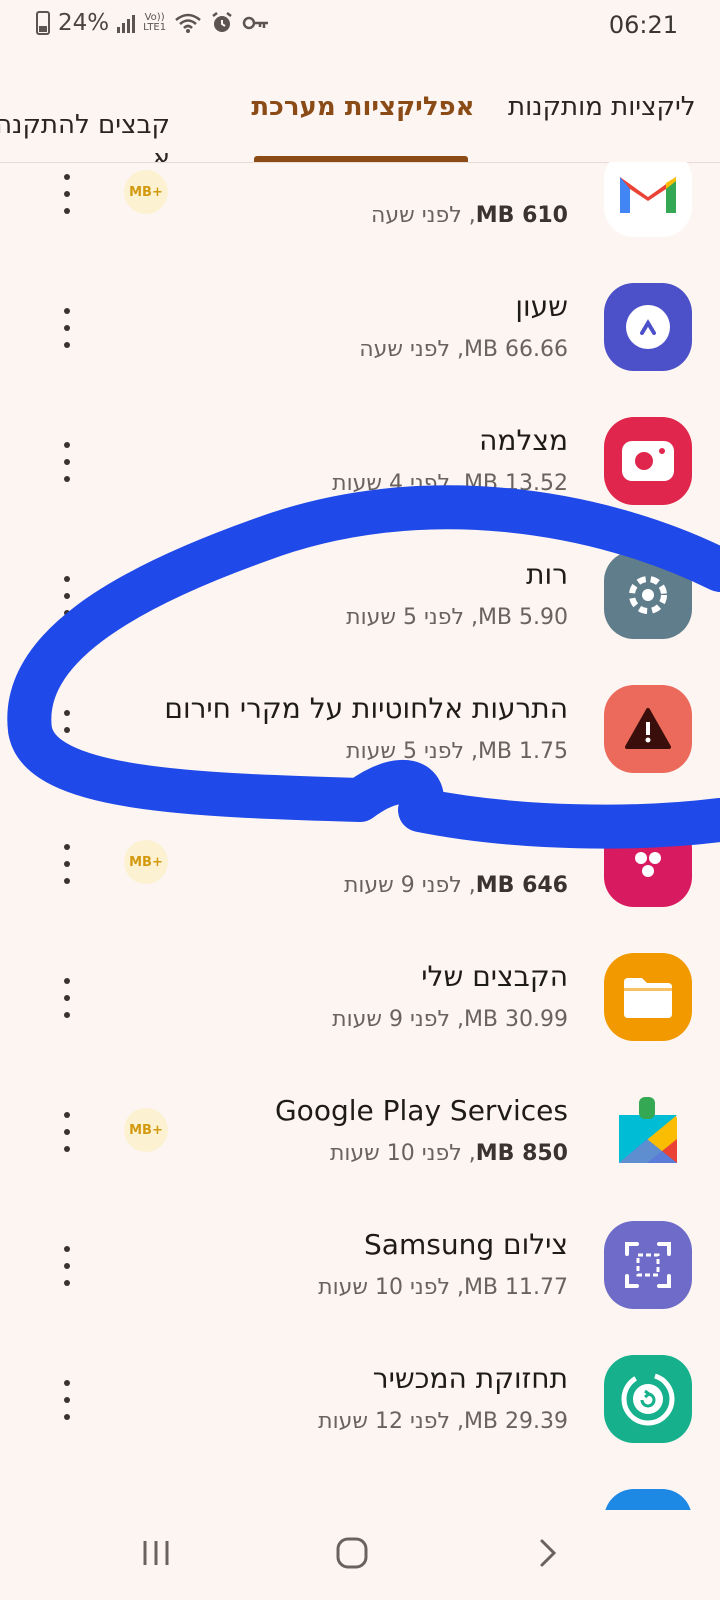 The height and width of the screenshot is (1600, 720). I want to click on list-item: צילום Samsung 11.77 MB, לפני 10 שעות, so click(360, 1265).